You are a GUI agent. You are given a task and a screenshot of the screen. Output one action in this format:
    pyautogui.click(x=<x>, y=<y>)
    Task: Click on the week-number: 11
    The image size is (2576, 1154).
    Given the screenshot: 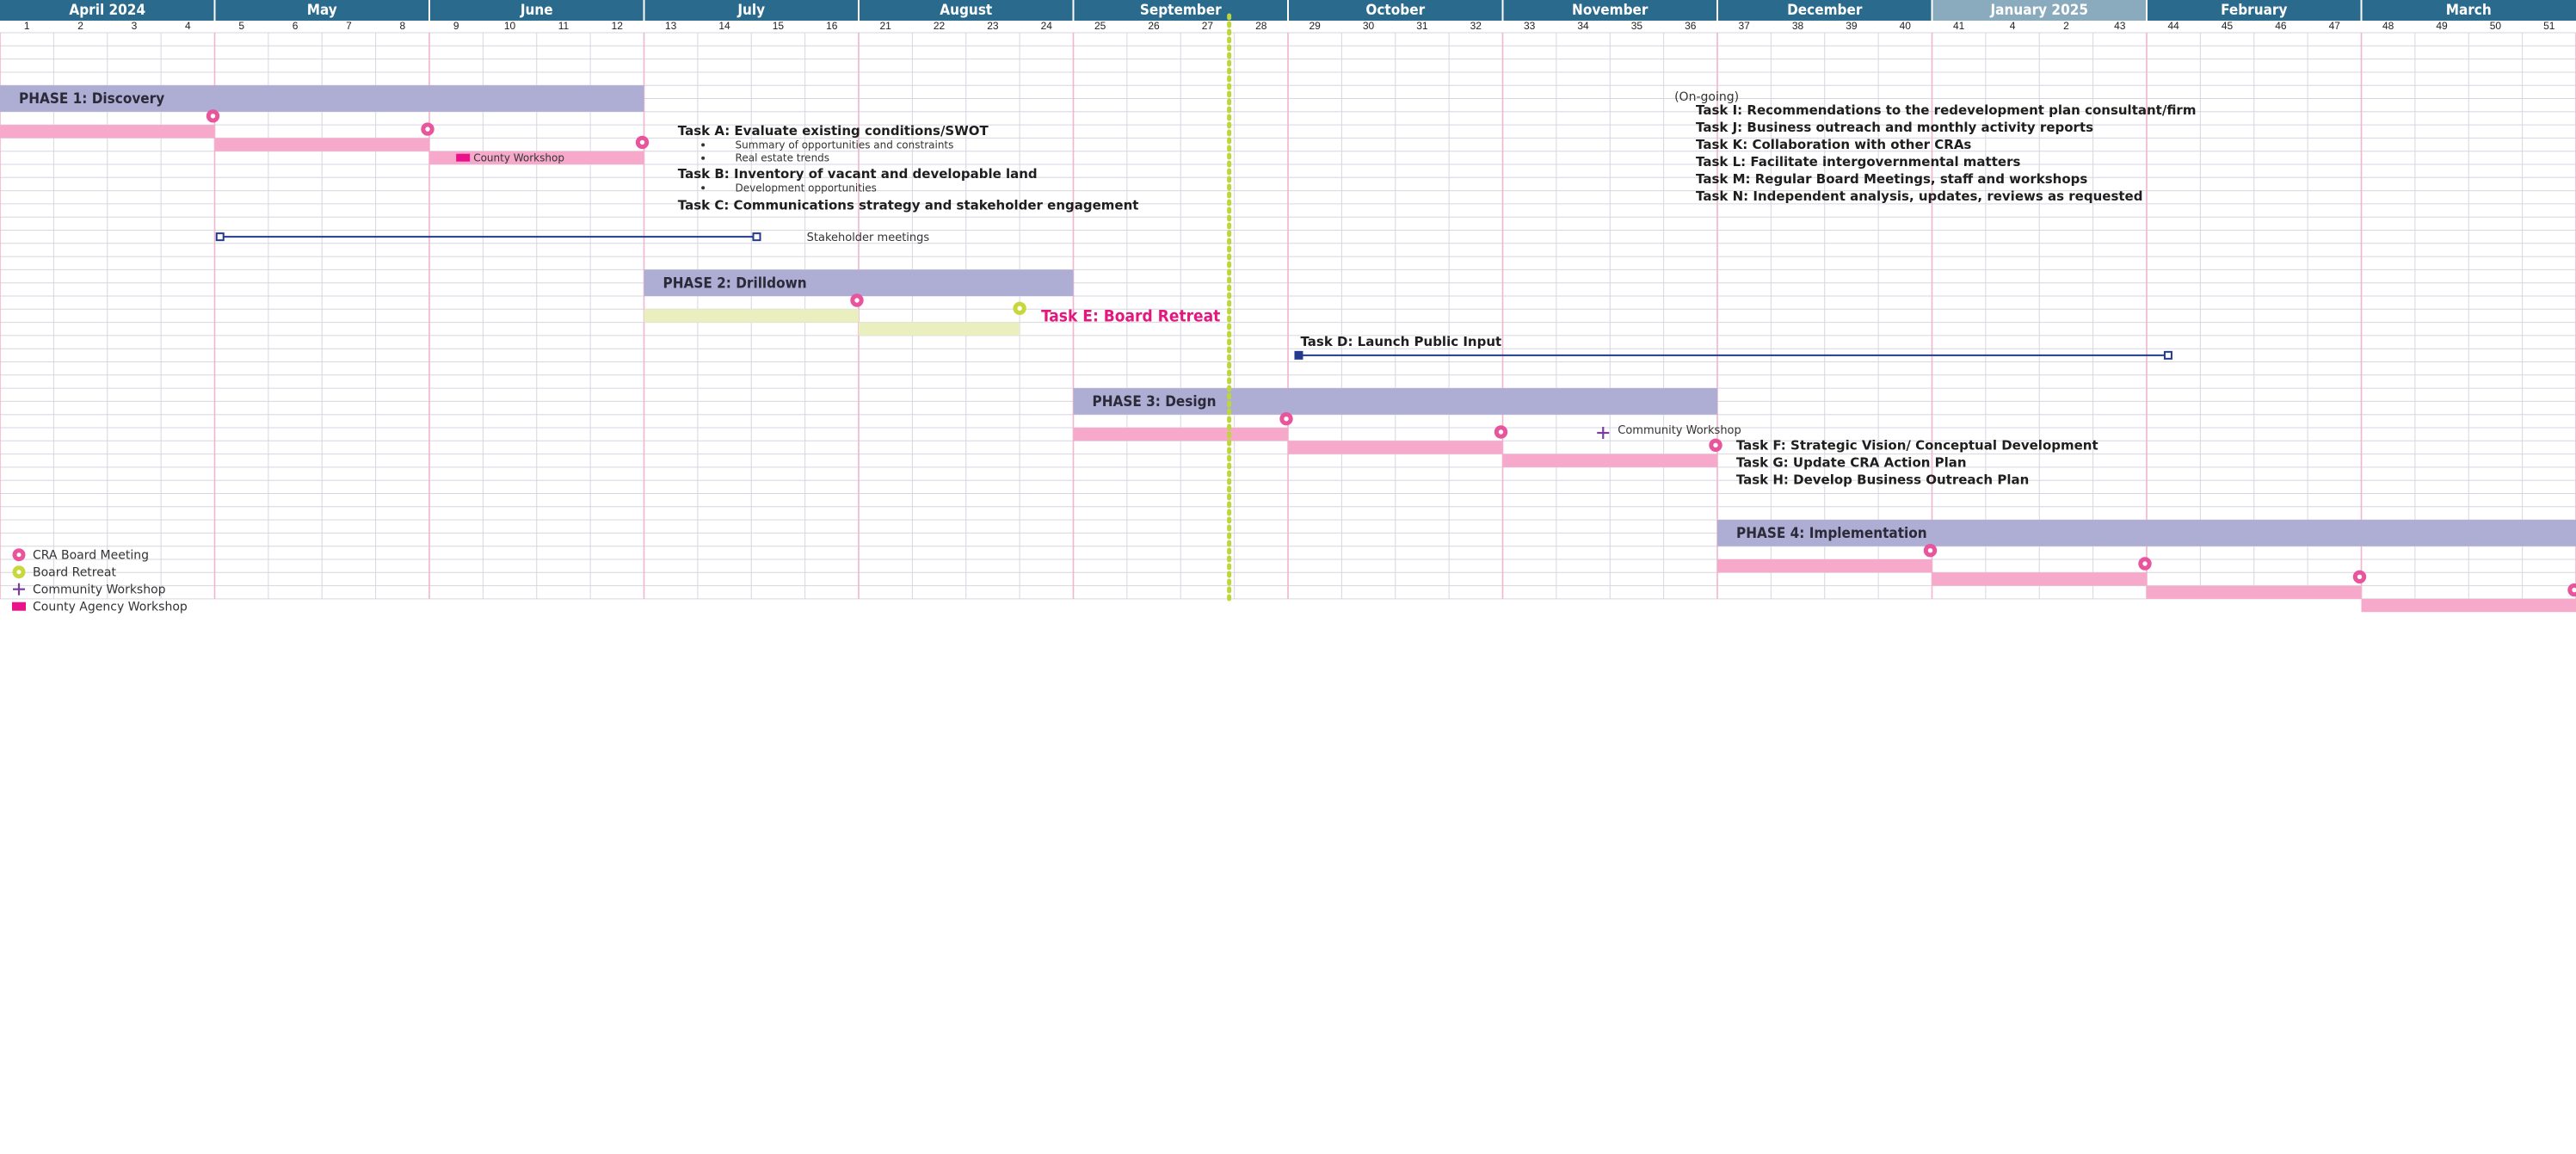 What is the action you would take?
    pyautogui.click(x=564, y=26)
    